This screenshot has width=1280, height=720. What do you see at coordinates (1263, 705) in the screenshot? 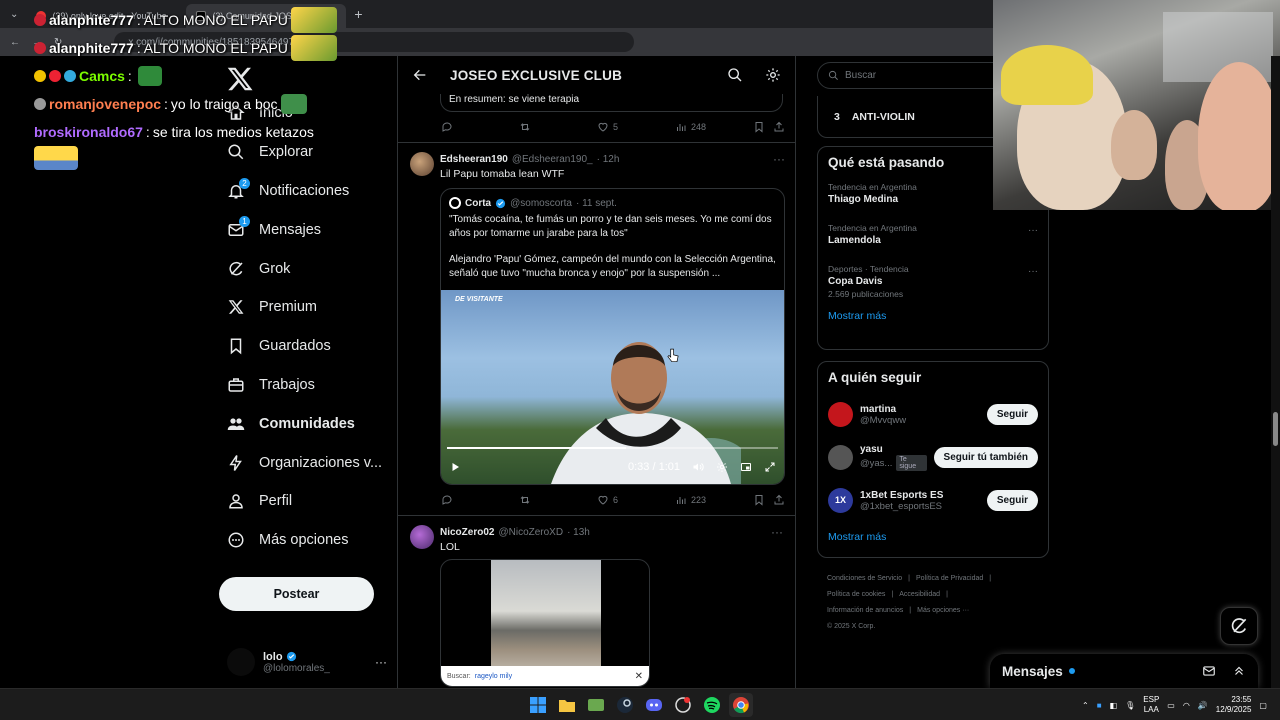
I see `notifications-icon: ▢` at bounding box center [1263, 705].